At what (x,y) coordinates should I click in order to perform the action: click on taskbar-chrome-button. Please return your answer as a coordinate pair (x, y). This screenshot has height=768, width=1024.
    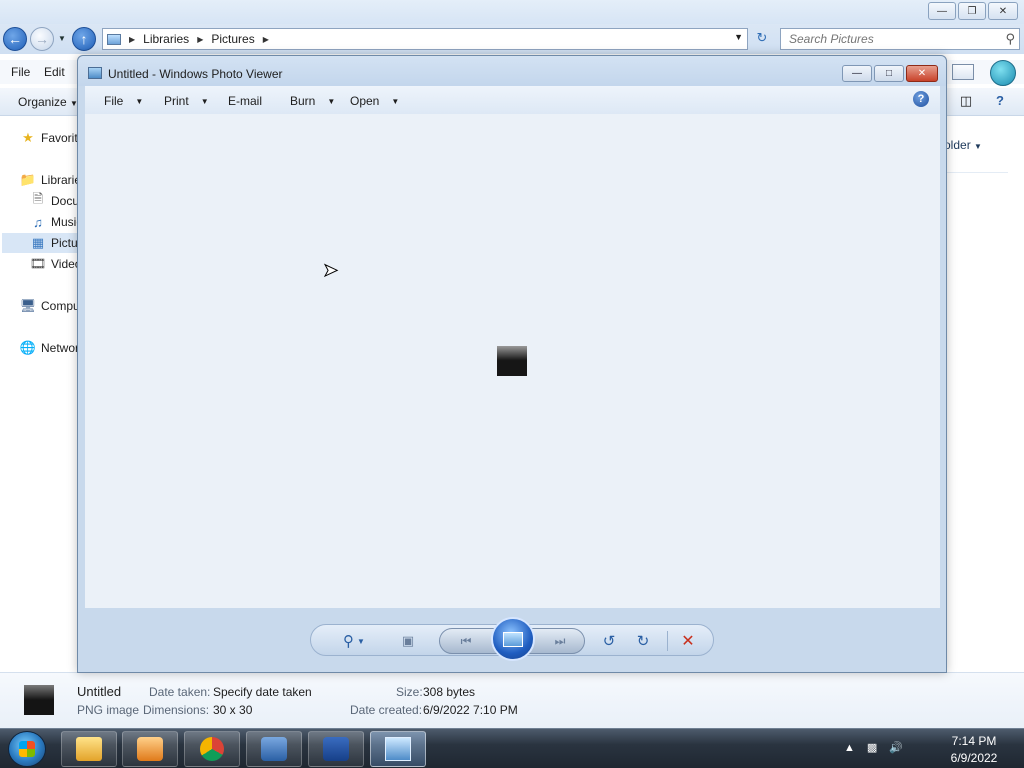
    Looking at the image, I should click on (212, 749).